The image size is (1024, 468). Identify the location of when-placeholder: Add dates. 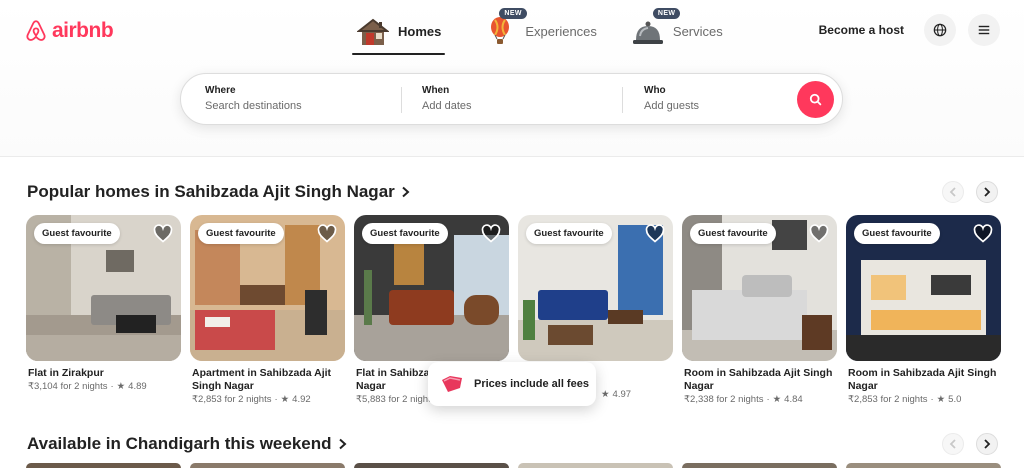
(447, 106).